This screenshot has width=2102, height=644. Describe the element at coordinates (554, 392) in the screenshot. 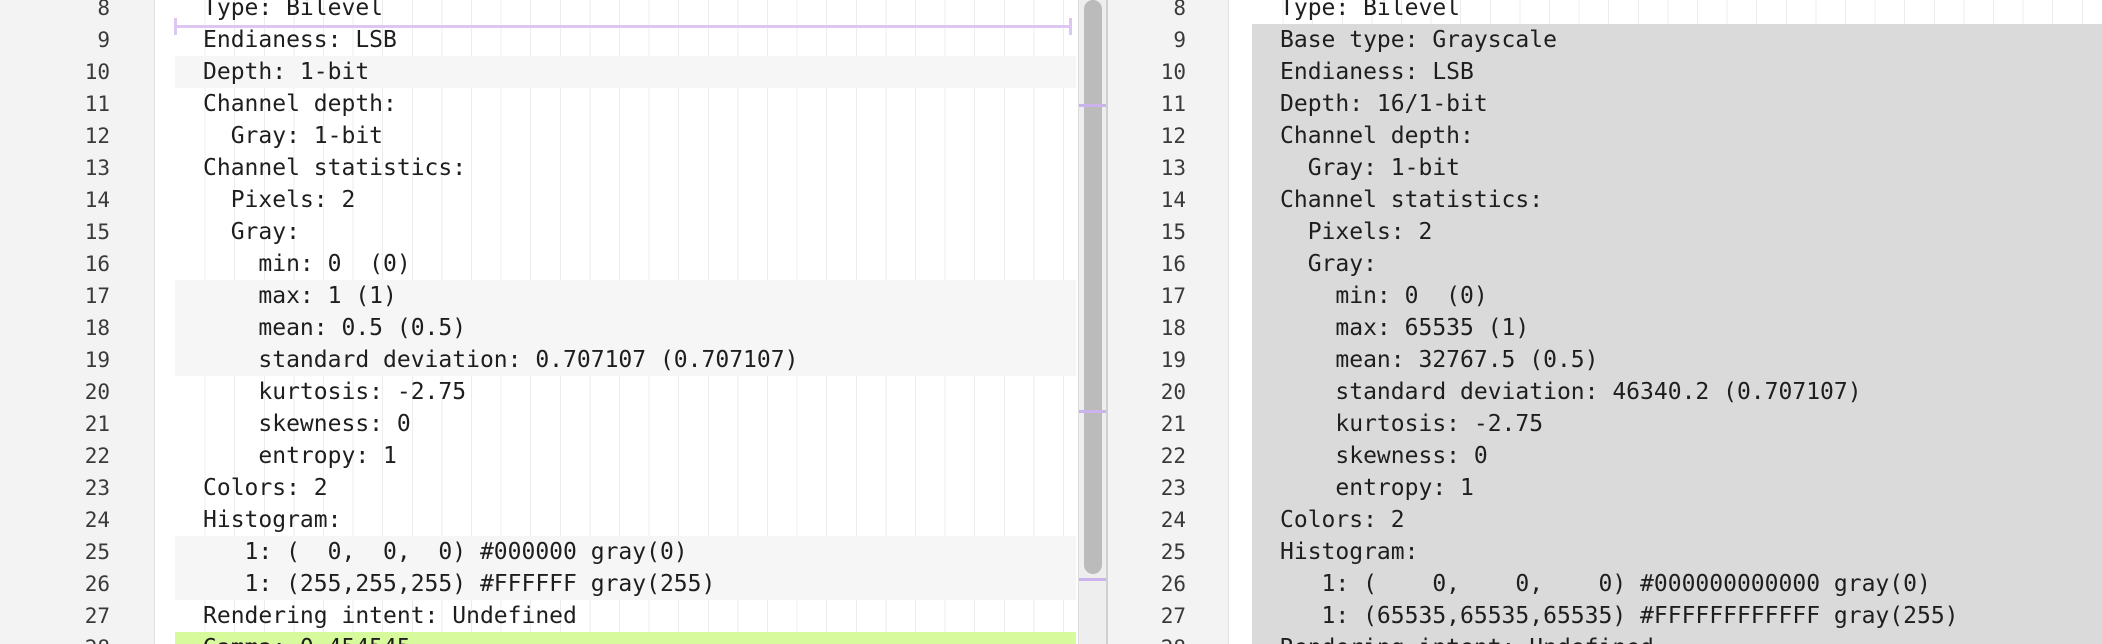

I see `code-line: 20 kurtosis: -2.75` at that location.